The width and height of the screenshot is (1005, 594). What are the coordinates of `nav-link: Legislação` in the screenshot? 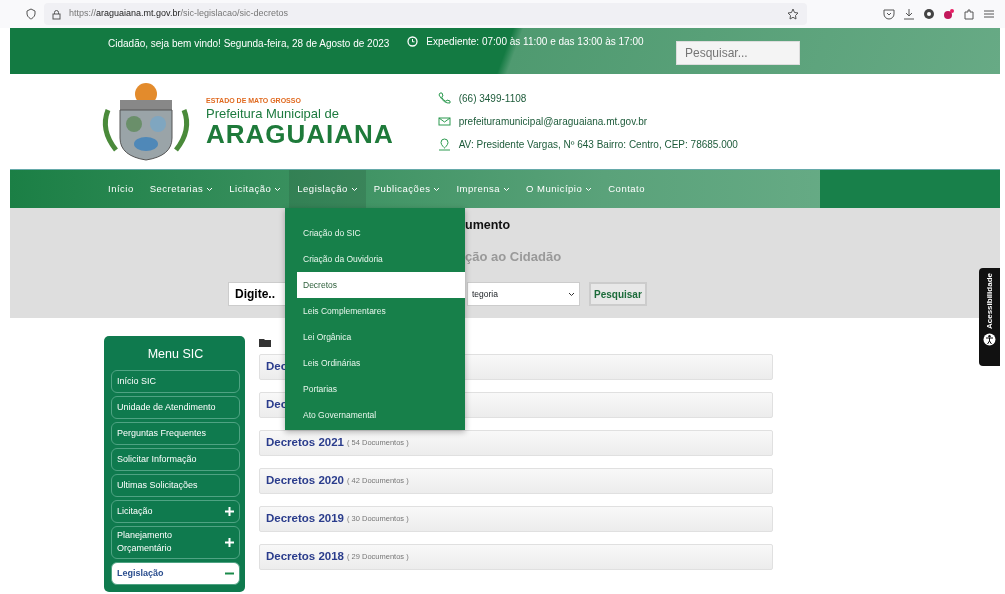 It's located at (327, 189).